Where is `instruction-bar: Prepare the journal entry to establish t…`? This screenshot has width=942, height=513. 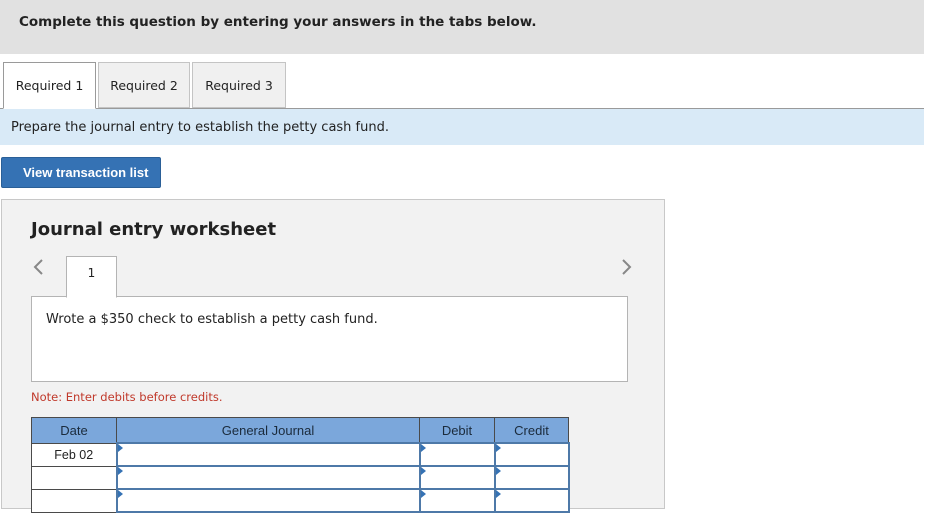
instruction-bar: Prepare the journal entry to establish t… is located at coordinates (462, 127).